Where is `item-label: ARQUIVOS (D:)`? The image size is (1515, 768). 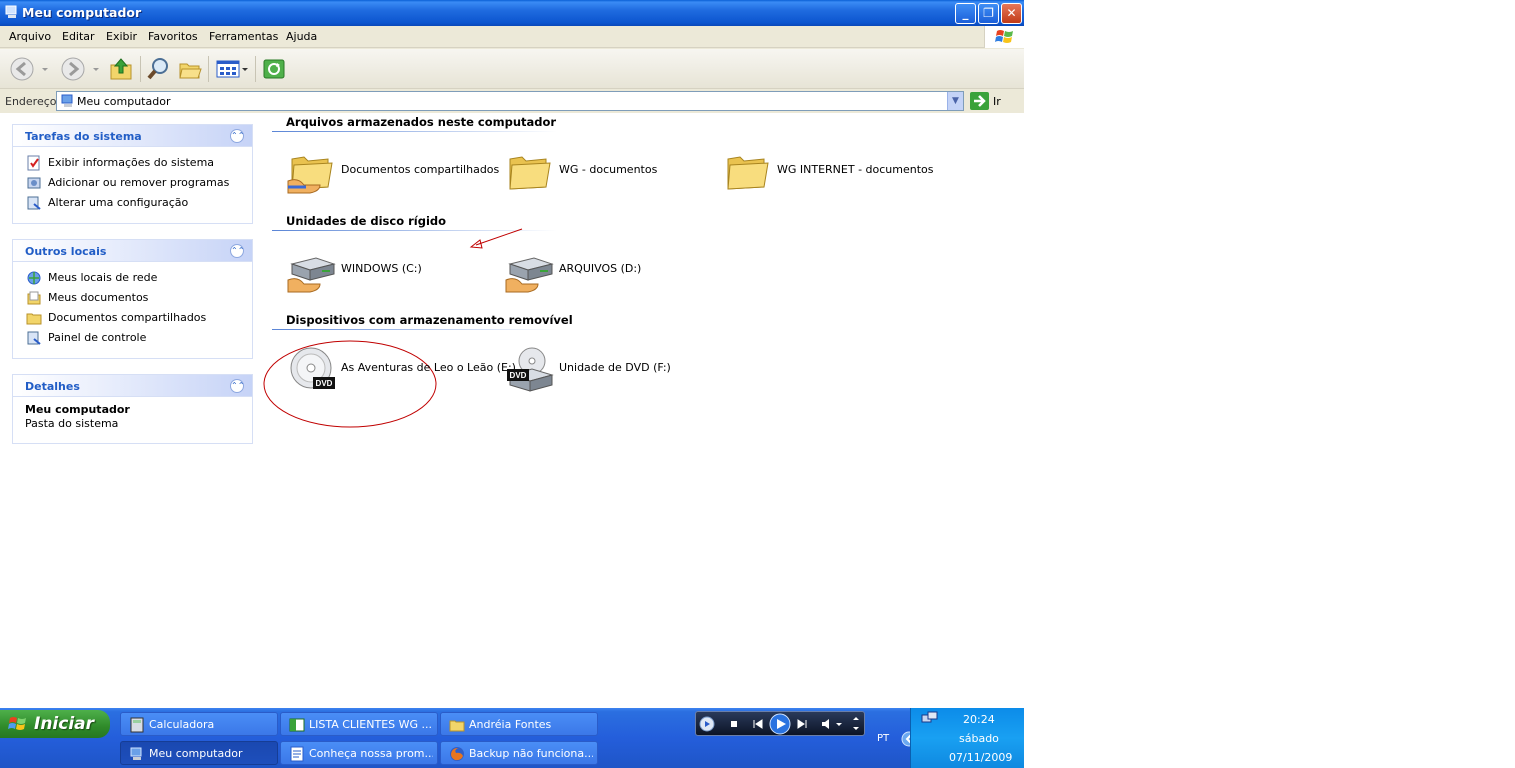
item-label: ARQUIVOS (D:) is located at coordinates (600, 268).